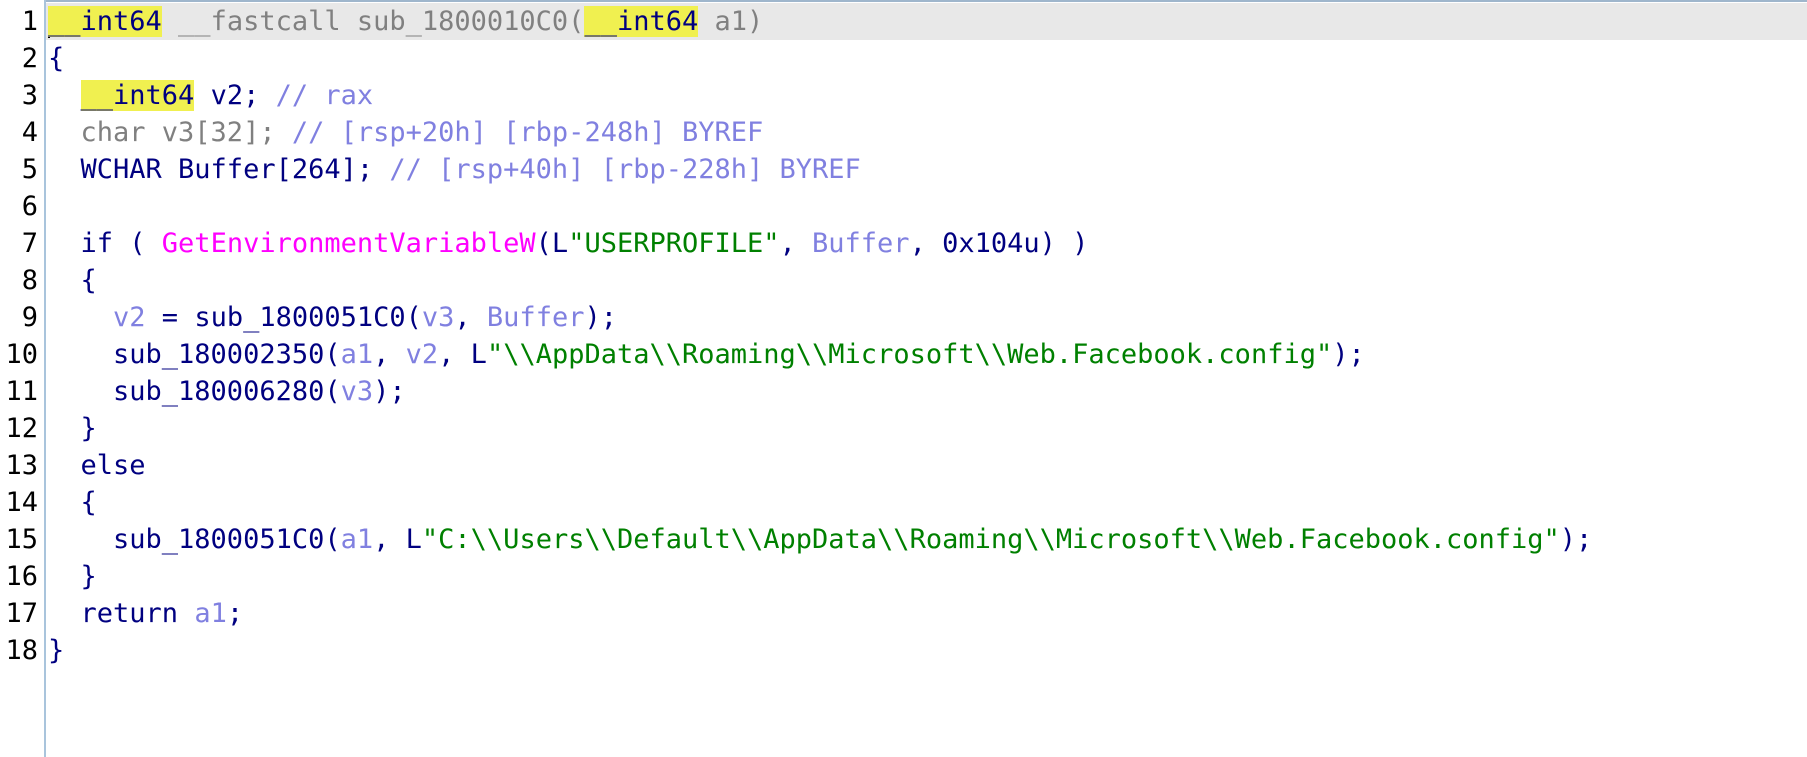 The image size is (1807, 757). Describe the element at coordinates (284, 317) in the screenshot. I see `code-token-default: = sub_1800051C0(` at that location.